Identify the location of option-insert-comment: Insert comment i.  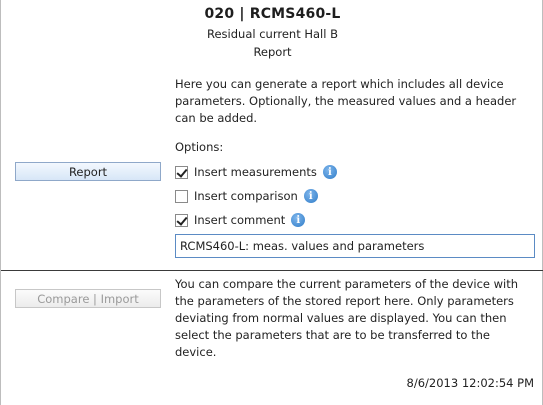
(240, 220).